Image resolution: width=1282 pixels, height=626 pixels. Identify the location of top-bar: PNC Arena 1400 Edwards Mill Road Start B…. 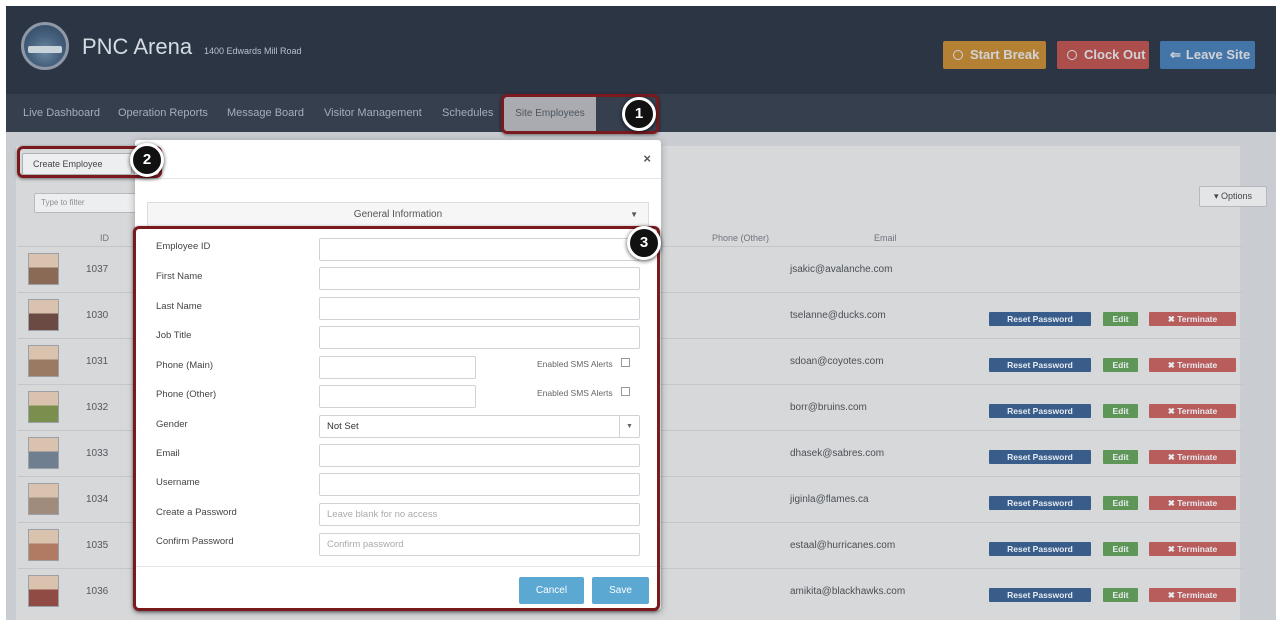
(641, 50).